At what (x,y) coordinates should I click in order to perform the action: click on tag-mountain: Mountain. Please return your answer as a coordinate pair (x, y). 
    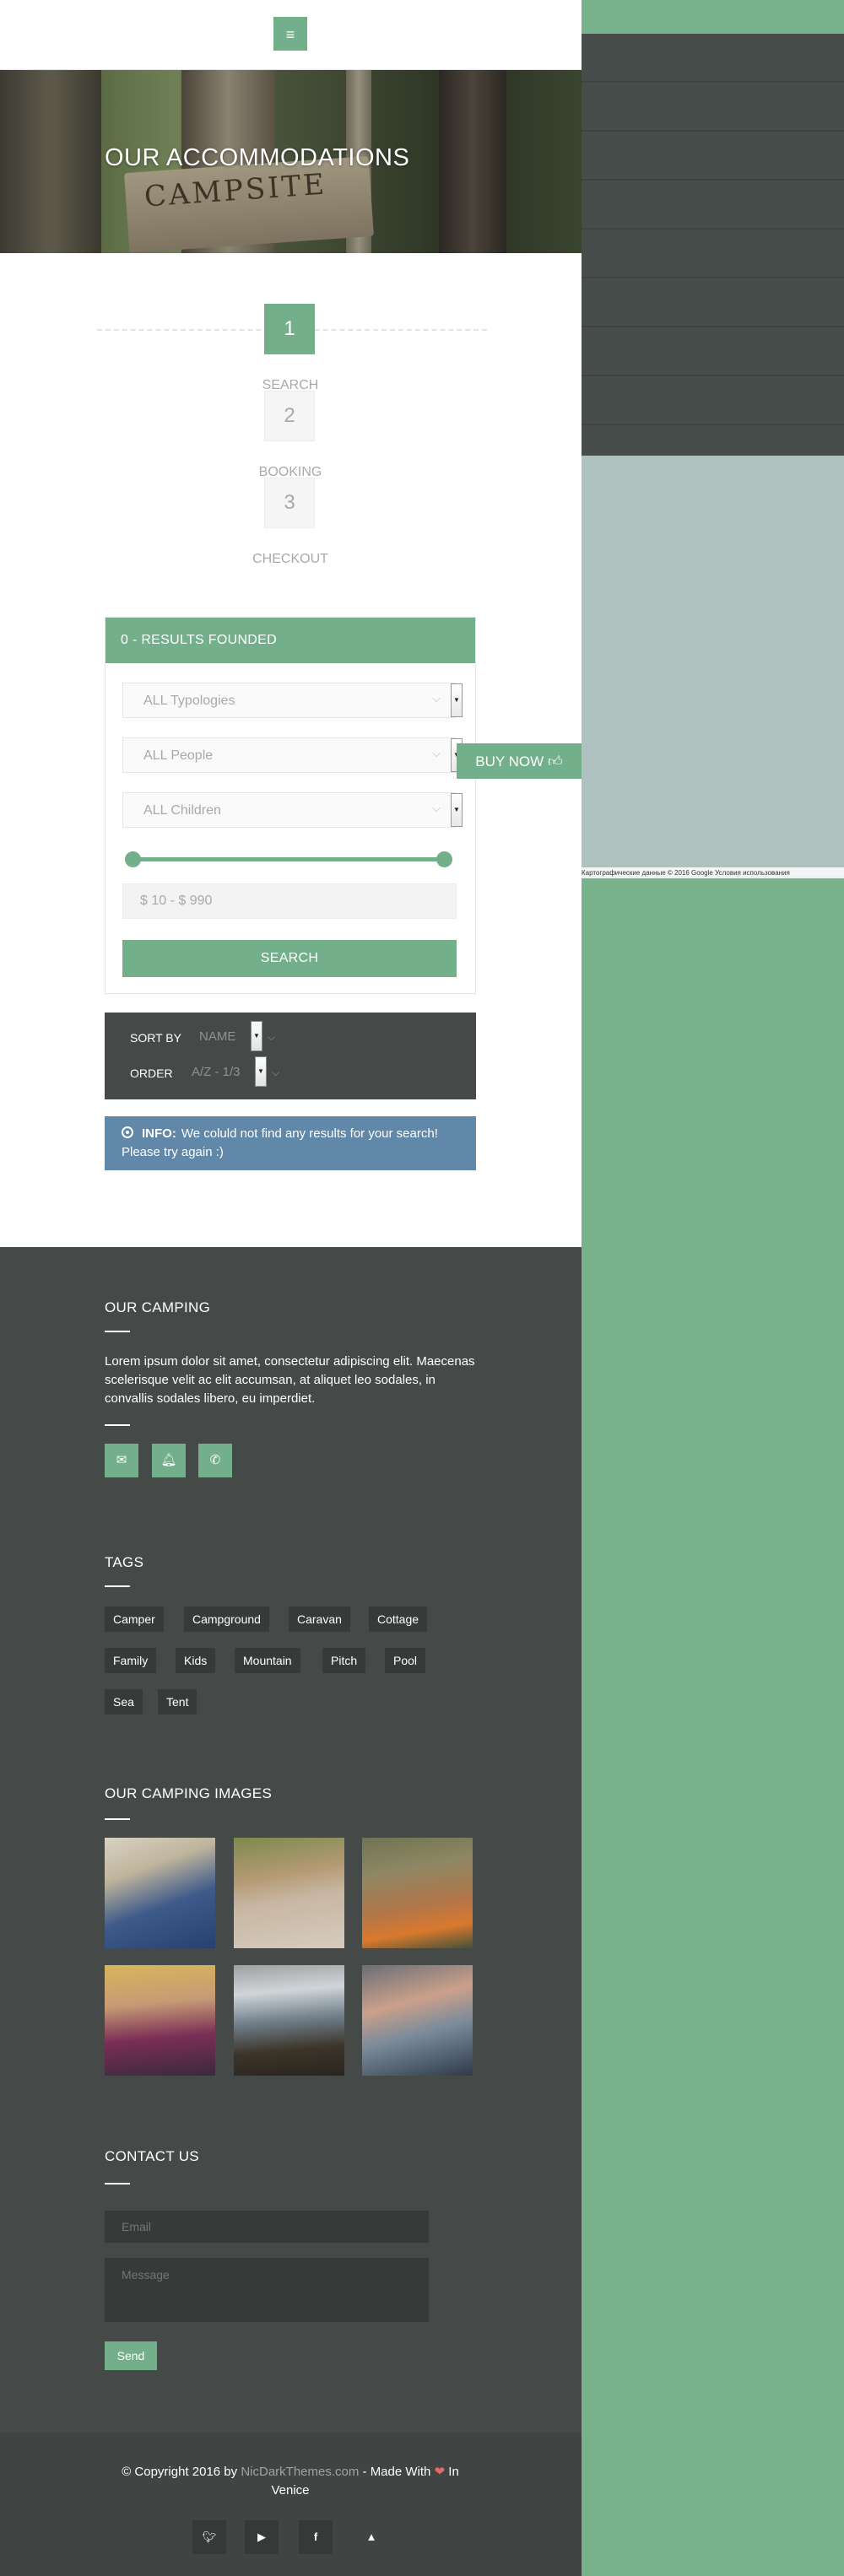
    Looking at the image, I should click on (267, 1660).